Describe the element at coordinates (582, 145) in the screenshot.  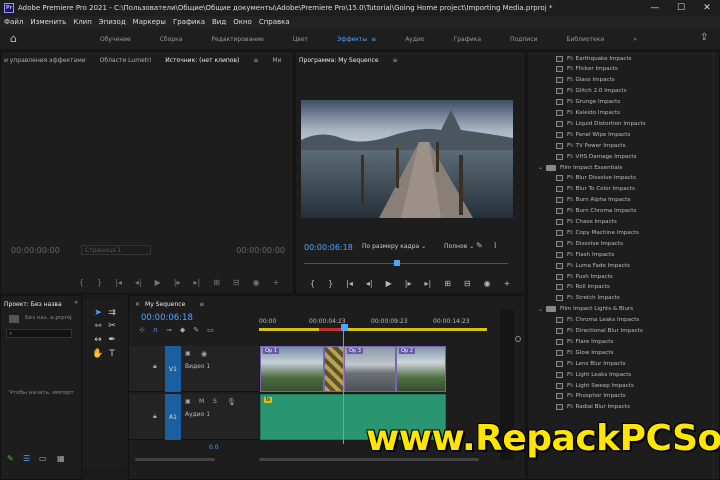
I see `effect-item: FI: TV Power Impacts` at that location.